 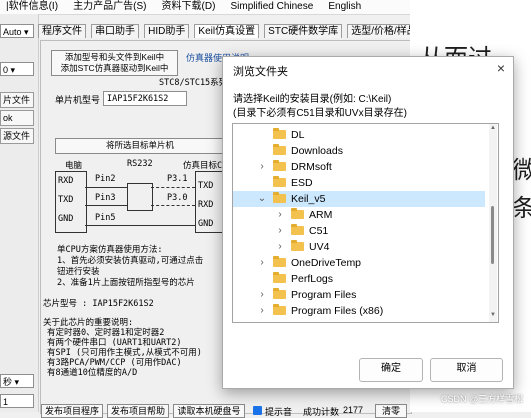 I want to click on folder-tree-item-label: ARM, so click(x=321, y=215).